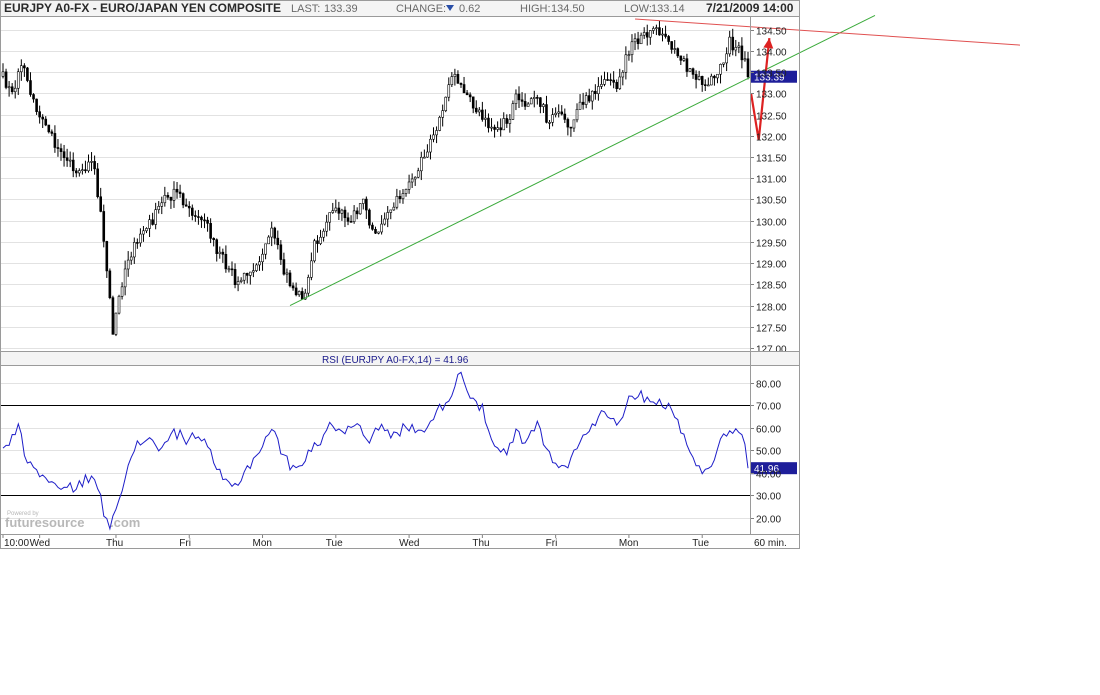 Image resolution: width=1100 pixels, height=695 pixels. I want to click on high-value: 134.50, so click(568, 9).